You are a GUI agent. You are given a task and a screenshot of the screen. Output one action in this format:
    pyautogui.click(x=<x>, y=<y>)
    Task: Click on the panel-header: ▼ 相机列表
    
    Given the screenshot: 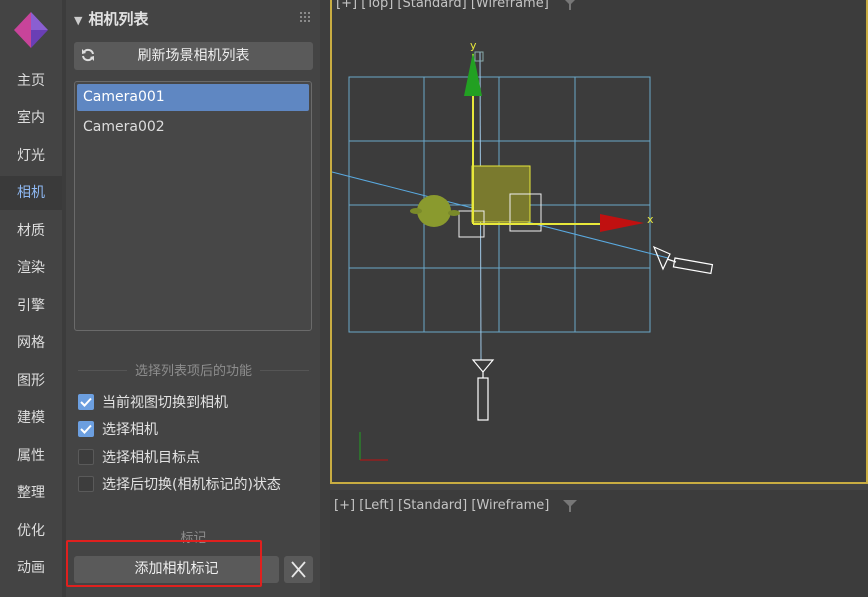 What is the action you would take?
    pyautogui.click(x=111, y=19)
    